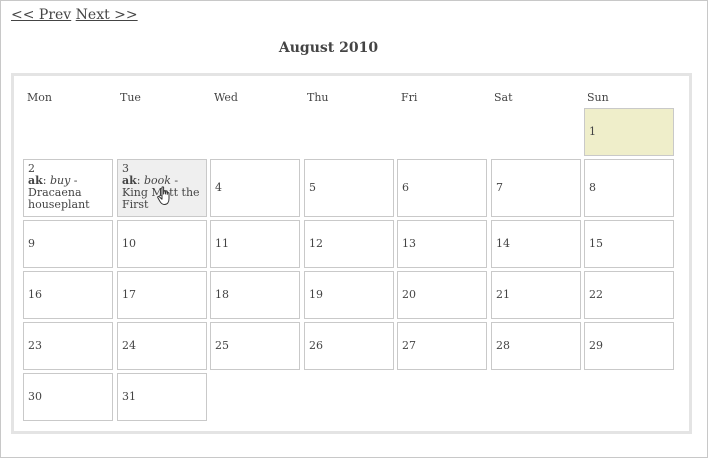  What do you see at coordinates (318, 97) in the screenshot?
I see `weekday-thu: Thu` at bounding box center [318, 97].